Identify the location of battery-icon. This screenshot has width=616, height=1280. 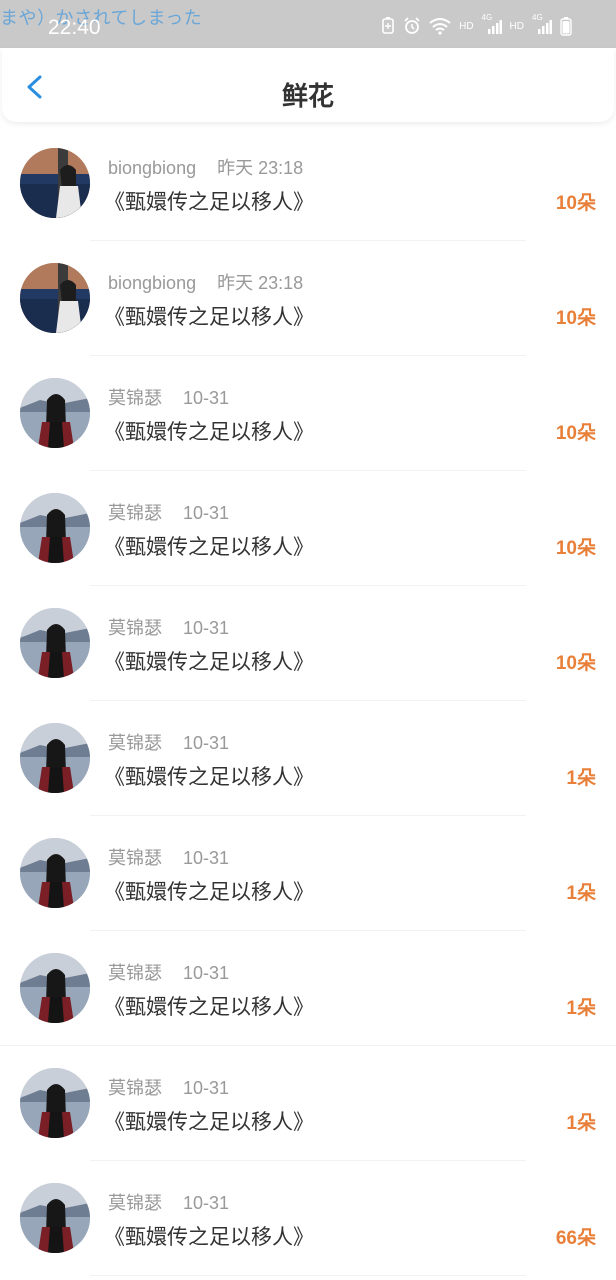
(566, 26).